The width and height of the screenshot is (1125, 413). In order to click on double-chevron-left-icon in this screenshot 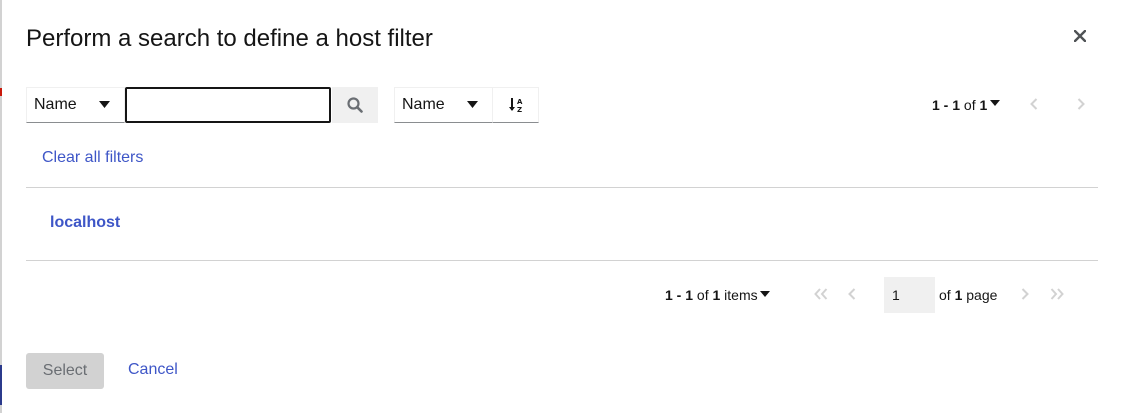, I will do `click(821, 294)`.